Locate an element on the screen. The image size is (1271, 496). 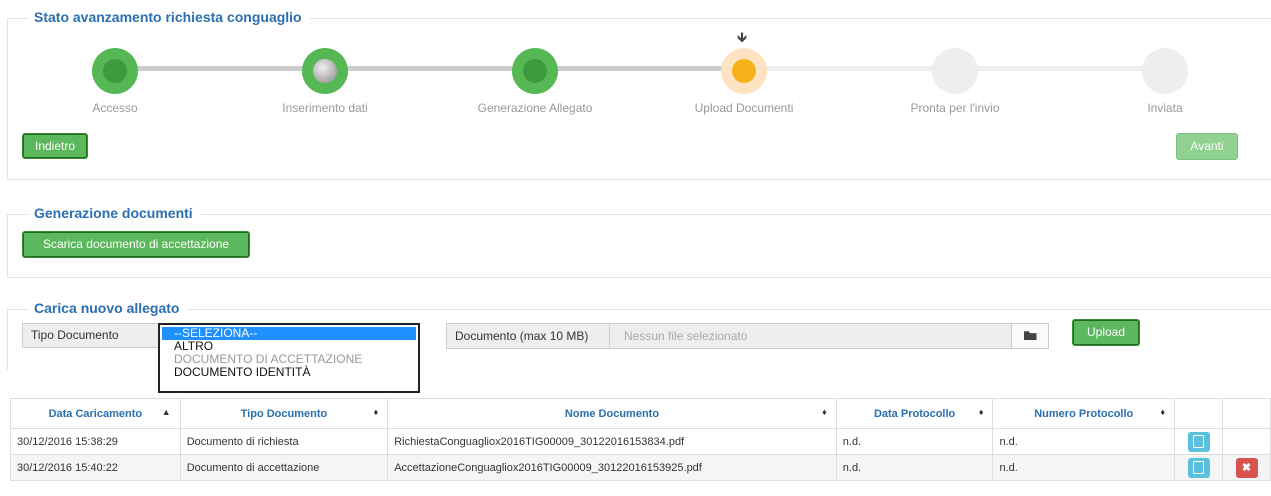
step-label-inviata: Inviata is located at coordinates (1165, 108).